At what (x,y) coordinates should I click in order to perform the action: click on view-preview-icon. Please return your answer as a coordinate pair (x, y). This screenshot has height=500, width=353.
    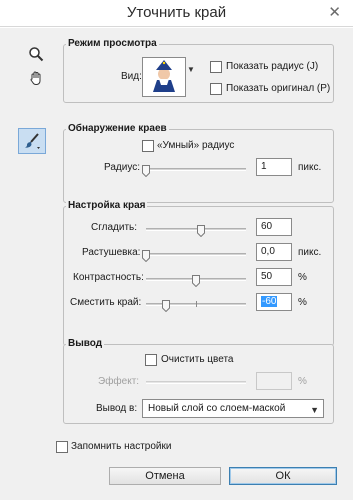
    Looking at the image, I should click on (164, 77).